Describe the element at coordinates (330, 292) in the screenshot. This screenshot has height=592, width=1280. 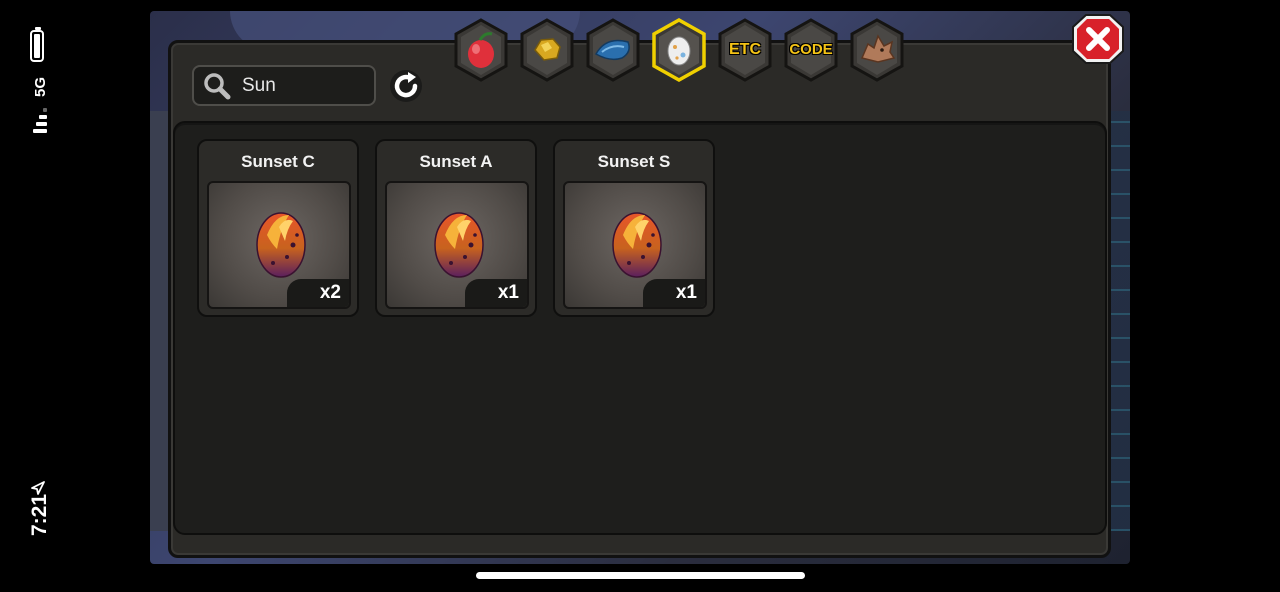
I see `item-quantity: x2` at that location.